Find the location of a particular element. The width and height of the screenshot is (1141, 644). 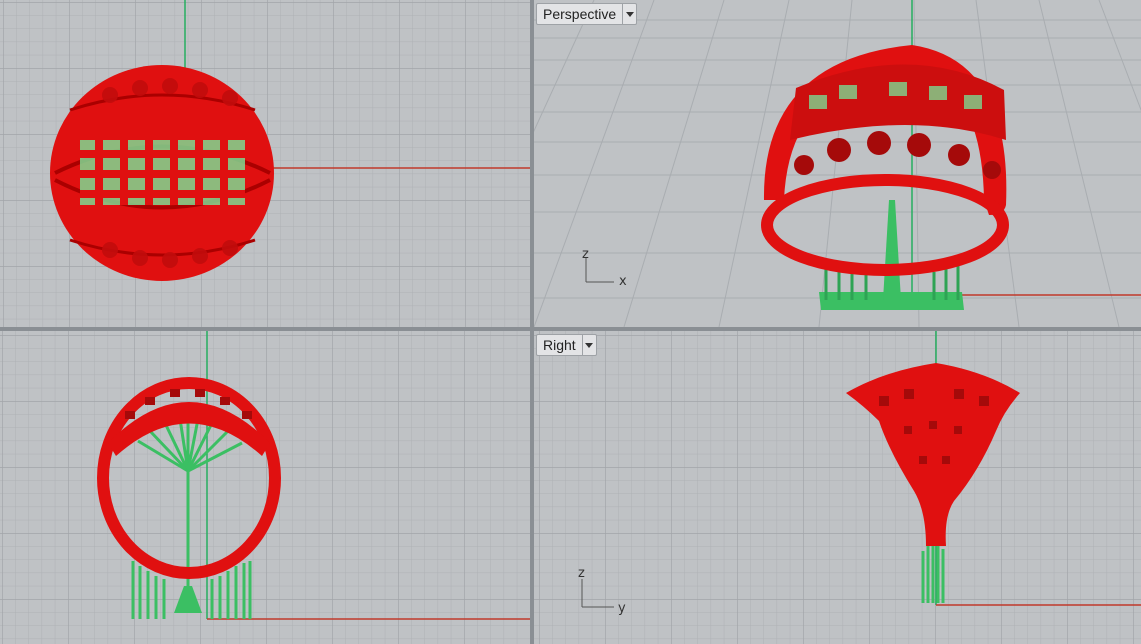

ring-model-perspective is located at coordinates (885, 160).